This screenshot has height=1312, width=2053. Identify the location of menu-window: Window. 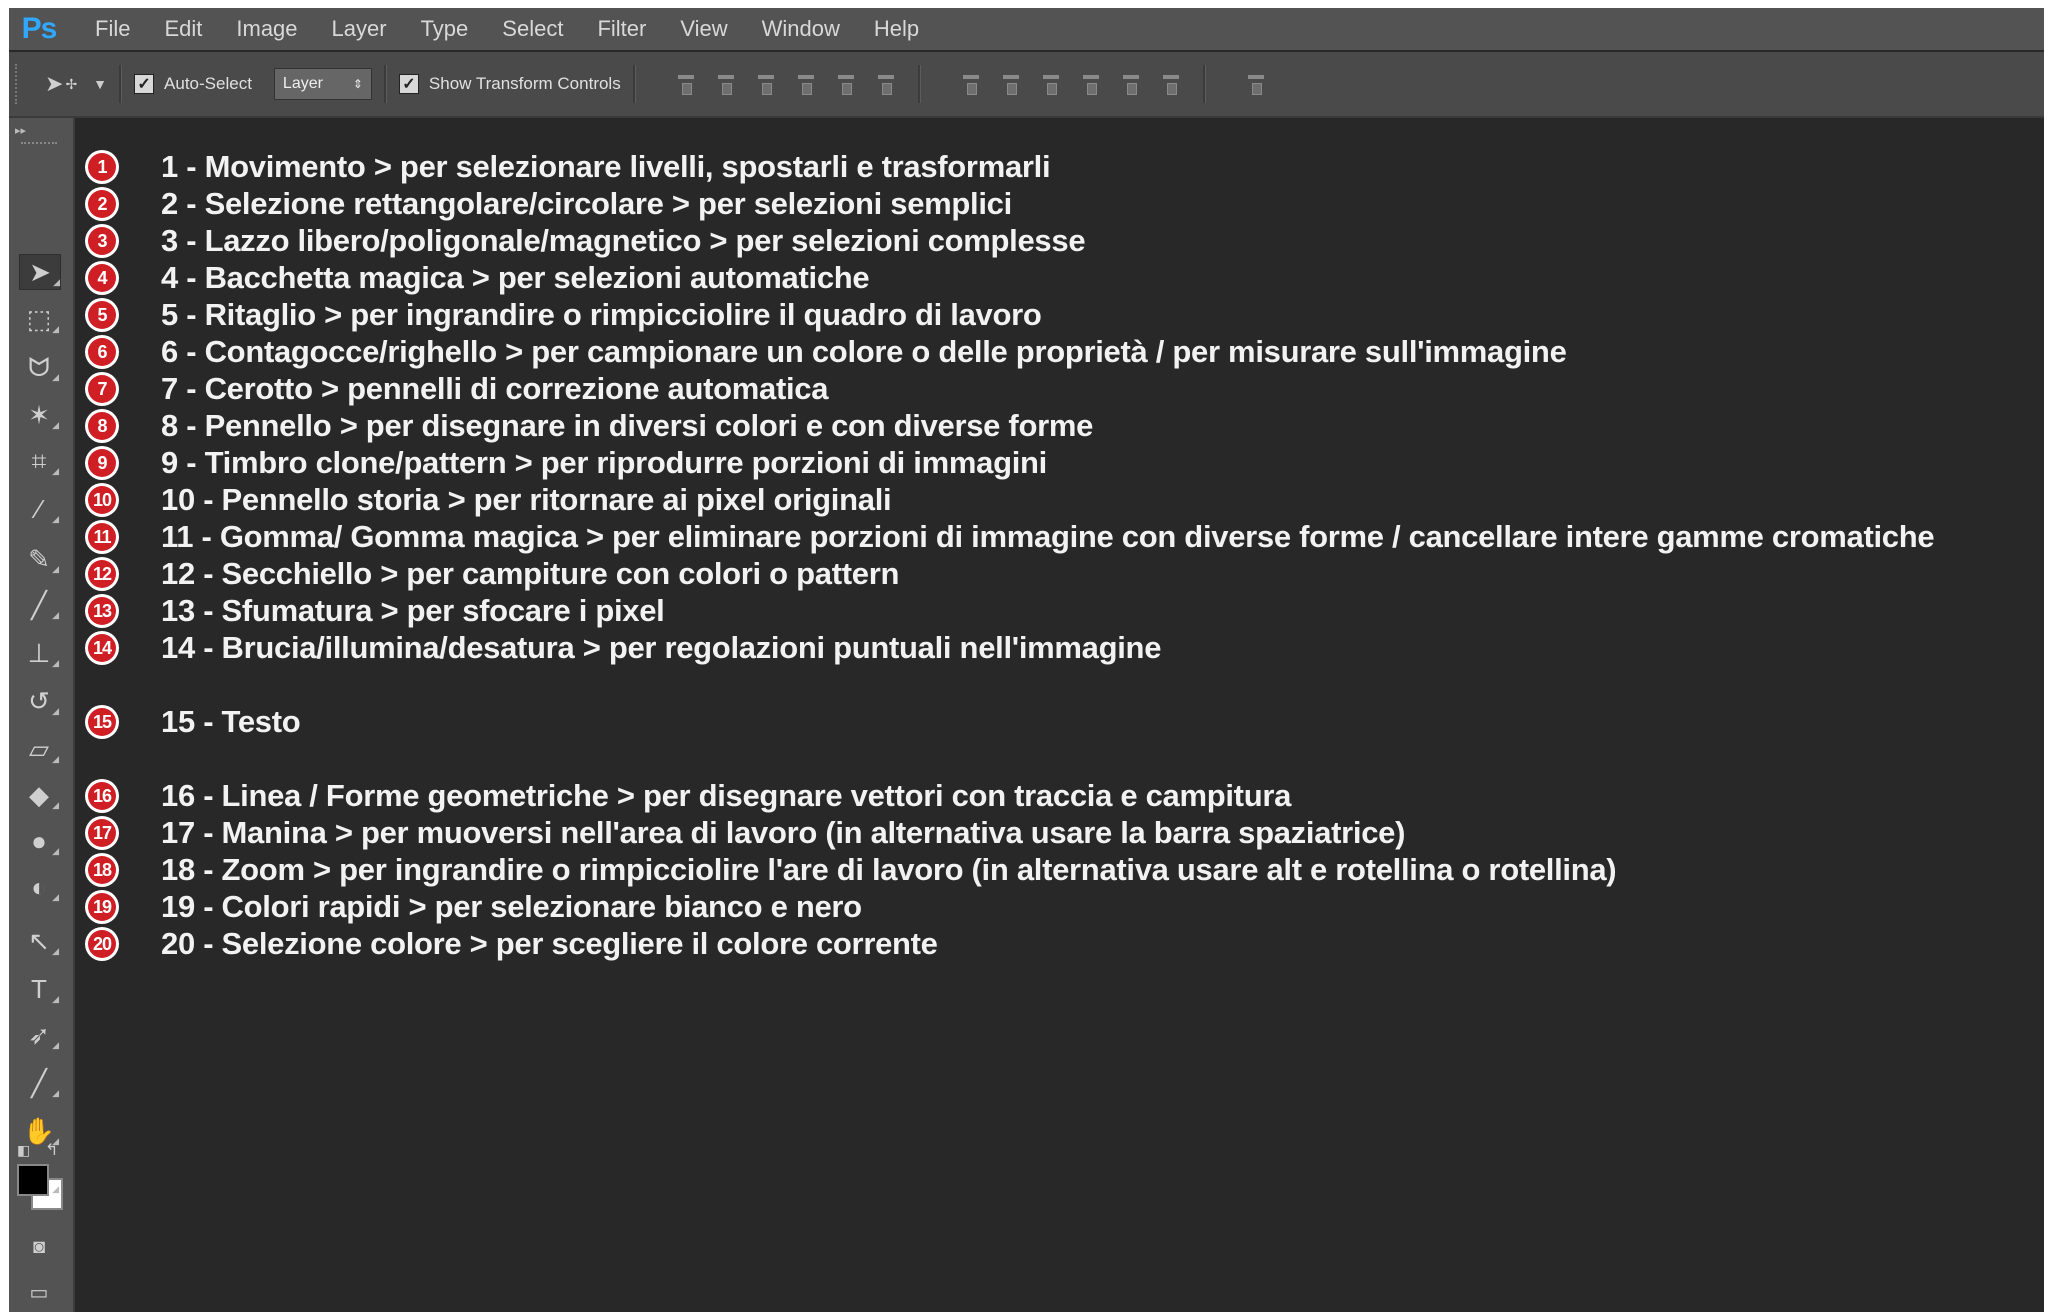
(801, 29).